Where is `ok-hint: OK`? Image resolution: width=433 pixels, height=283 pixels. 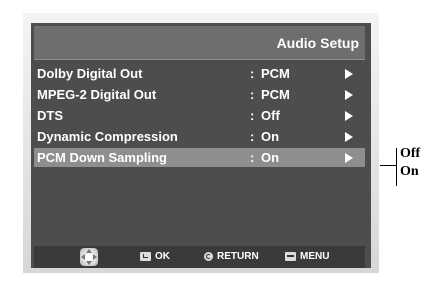 ok-hint: OK is located at coordinates (155, 256).